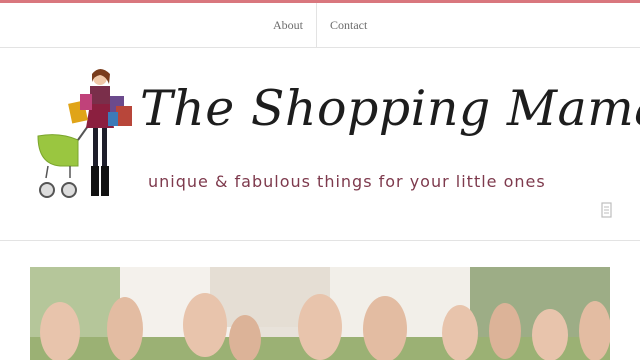 Image resolution: width=640 pixels, height=360 pixels. What do you see at coordinates (348, 25) in the screenshot?
I see `nav-link-contact: Contact` at bounding box center [348, 25].